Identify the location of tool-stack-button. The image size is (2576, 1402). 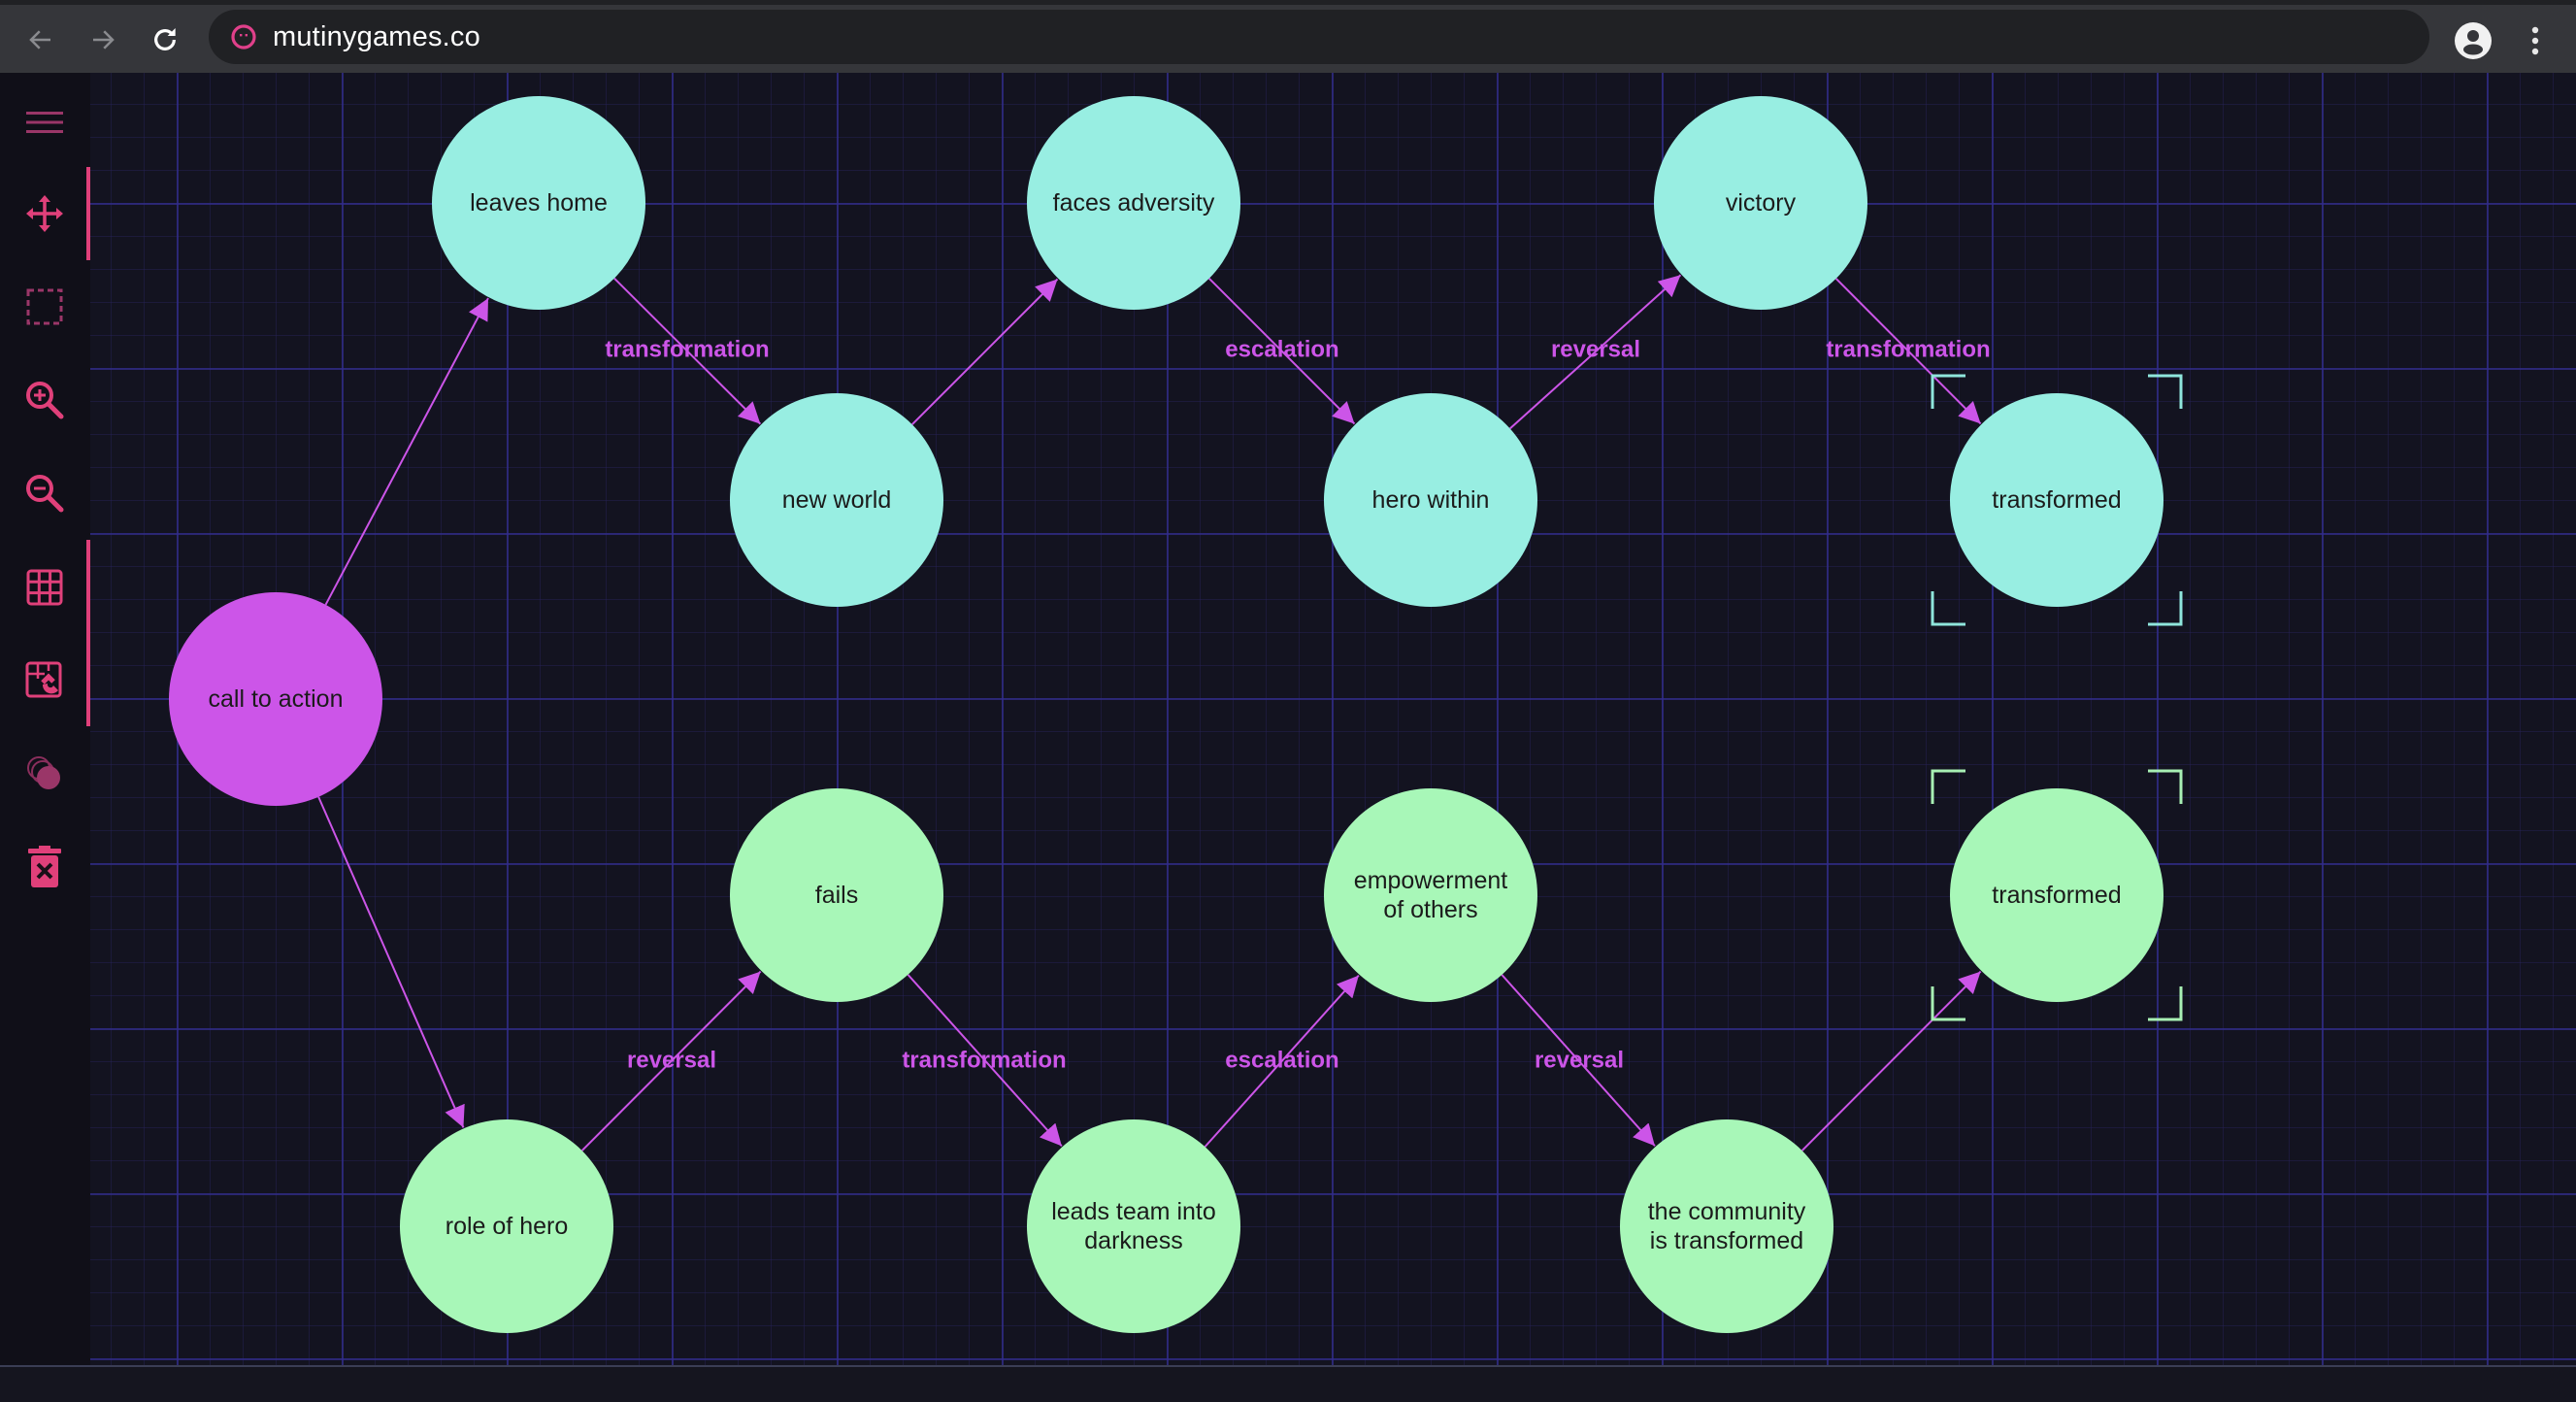
(44, 774).